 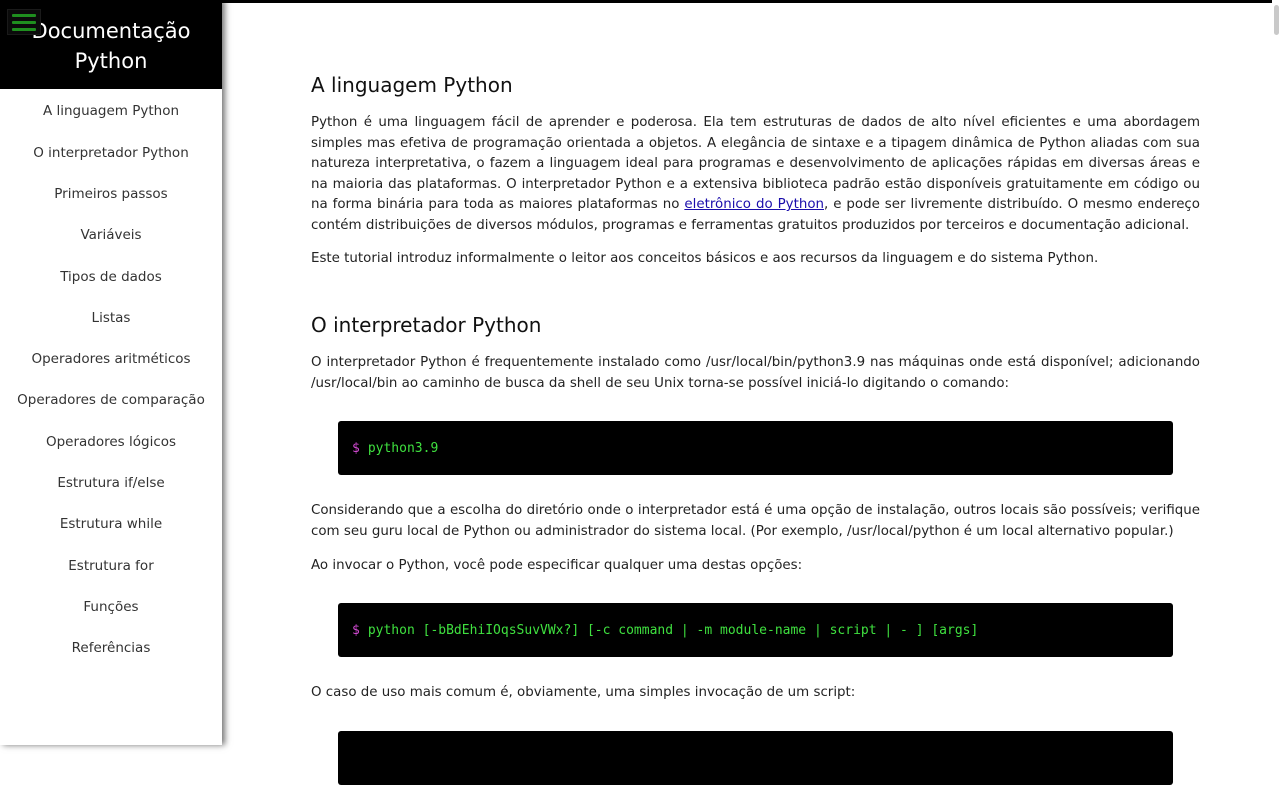 What do you see at coordinates (1276, 20) in the screenshot?
I see `scrollbar-thumb` at bounding box center [1276, 20].